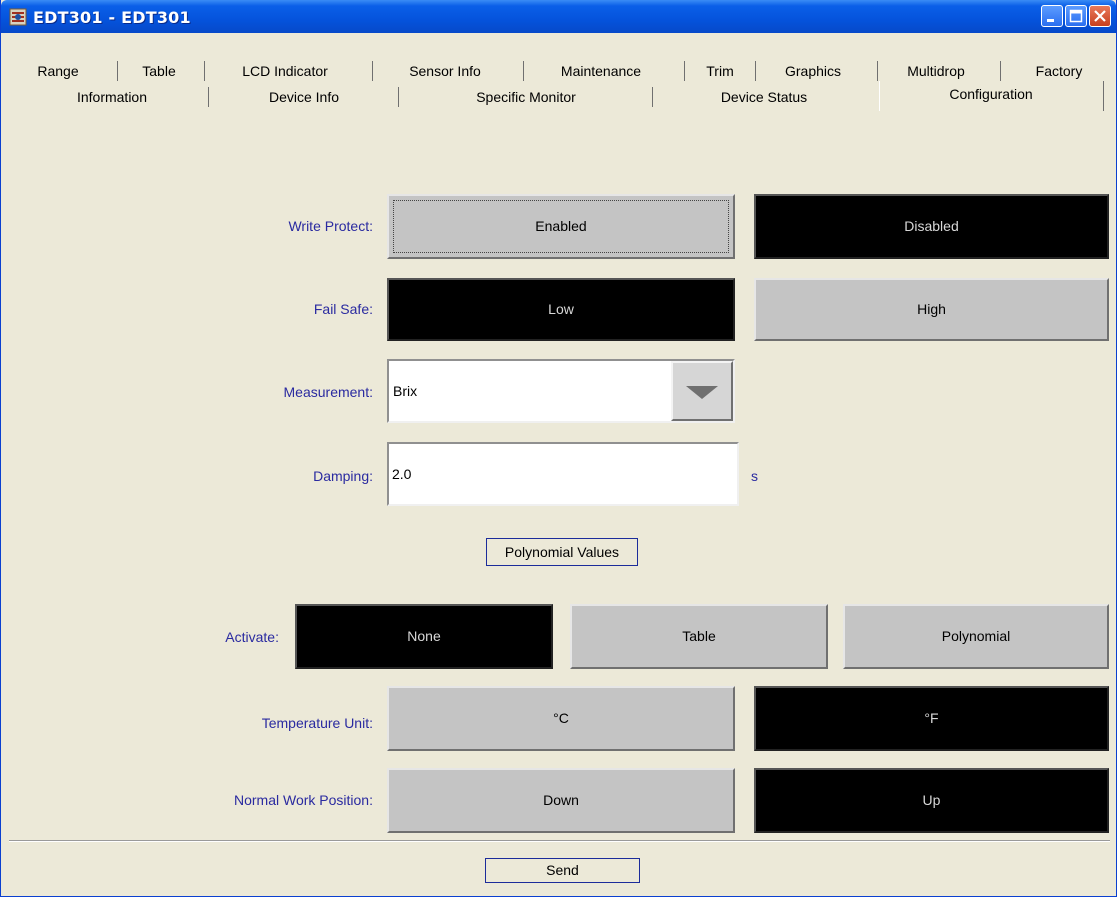 Image resolution: width=1117 pixels, height=897 pixels. I want to click on window-title: EDT301 - EDT301, so click(112, 17).